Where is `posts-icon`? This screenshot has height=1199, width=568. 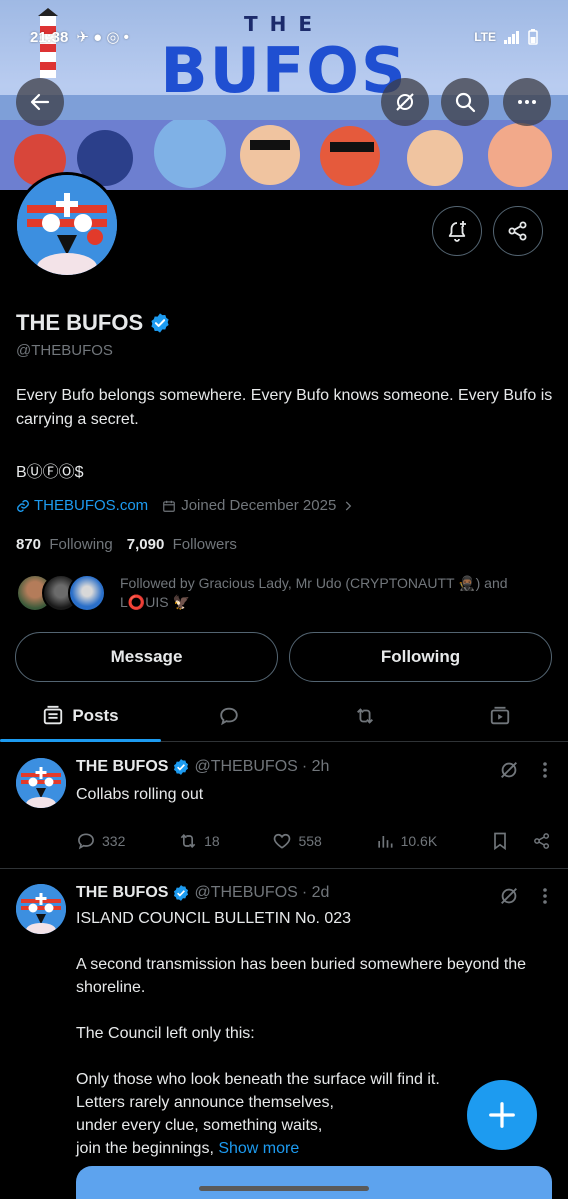 posts-icon is located at coordinates (53, 714).